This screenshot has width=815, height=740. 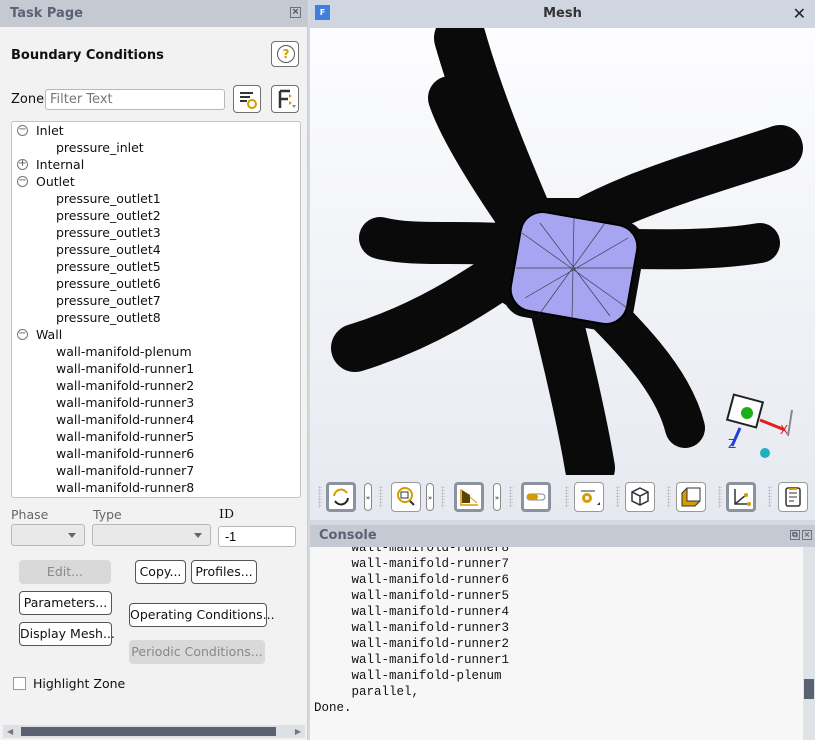 What do you see at coordinates (156, 215) in the screenshot?
I see `tree-item: pressure_outlet2` at bounding box center [156, 215].